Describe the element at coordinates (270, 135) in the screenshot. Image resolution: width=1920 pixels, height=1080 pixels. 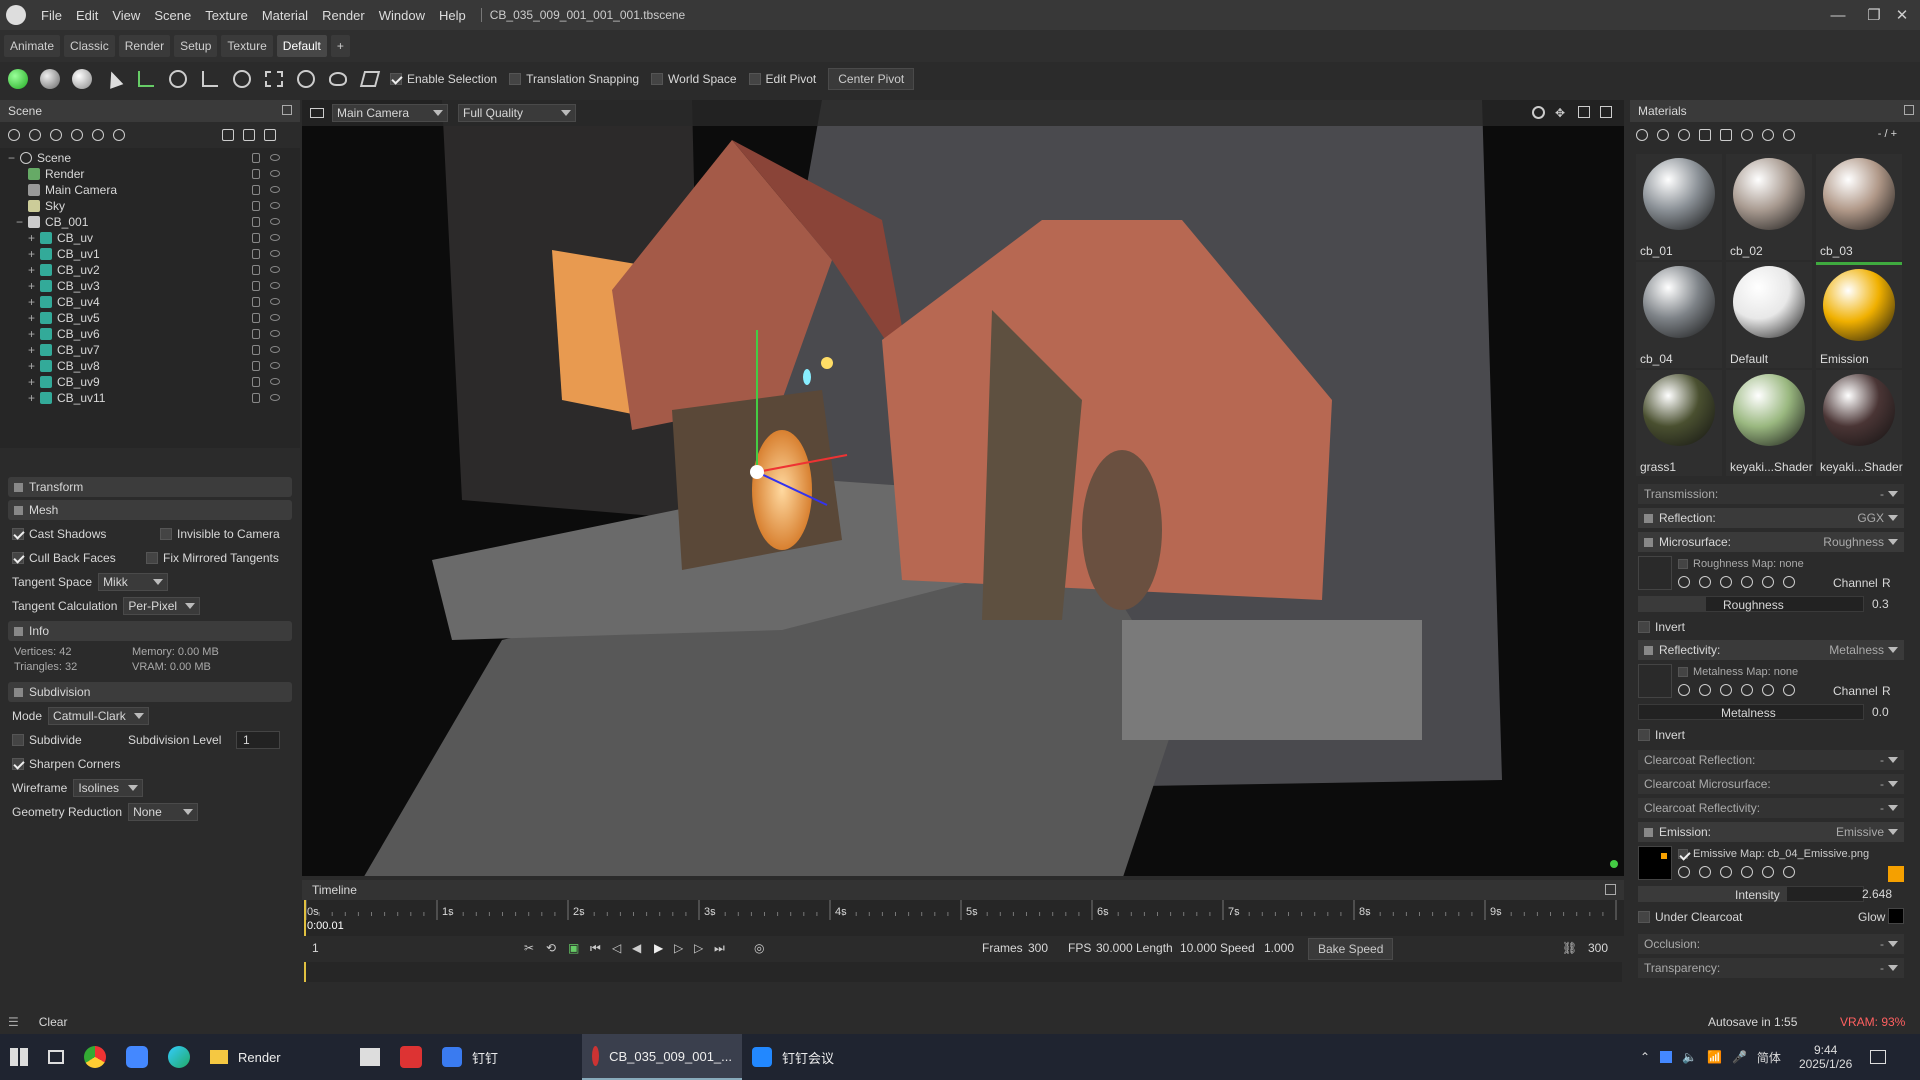
I see `trash-icon` at that location.